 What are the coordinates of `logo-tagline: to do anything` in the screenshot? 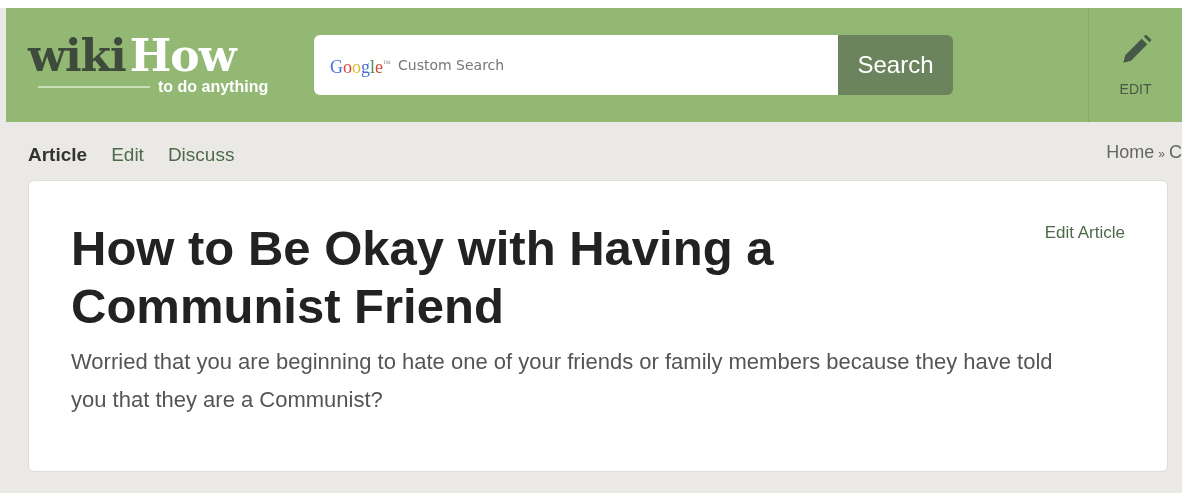 It's located at (213, 87).